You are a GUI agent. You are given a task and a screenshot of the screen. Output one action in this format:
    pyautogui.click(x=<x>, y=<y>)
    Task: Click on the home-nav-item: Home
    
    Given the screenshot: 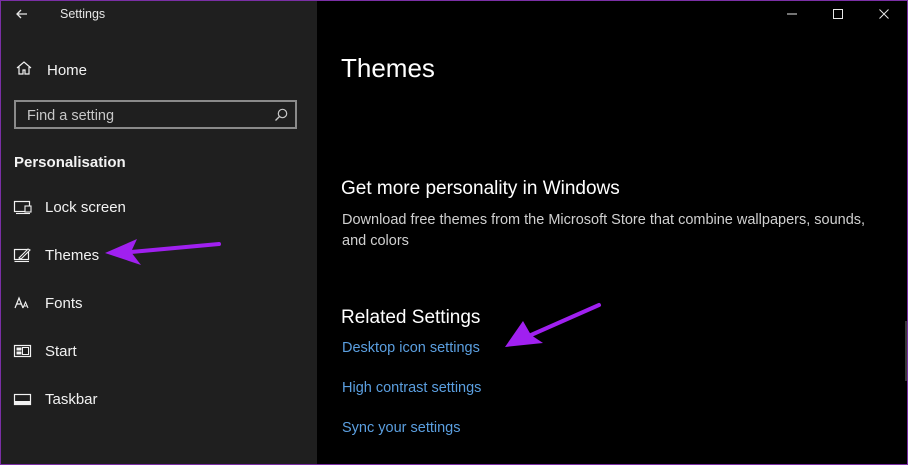 What is the action you would take?
    pyautogui.click(x=51, y=70)
    